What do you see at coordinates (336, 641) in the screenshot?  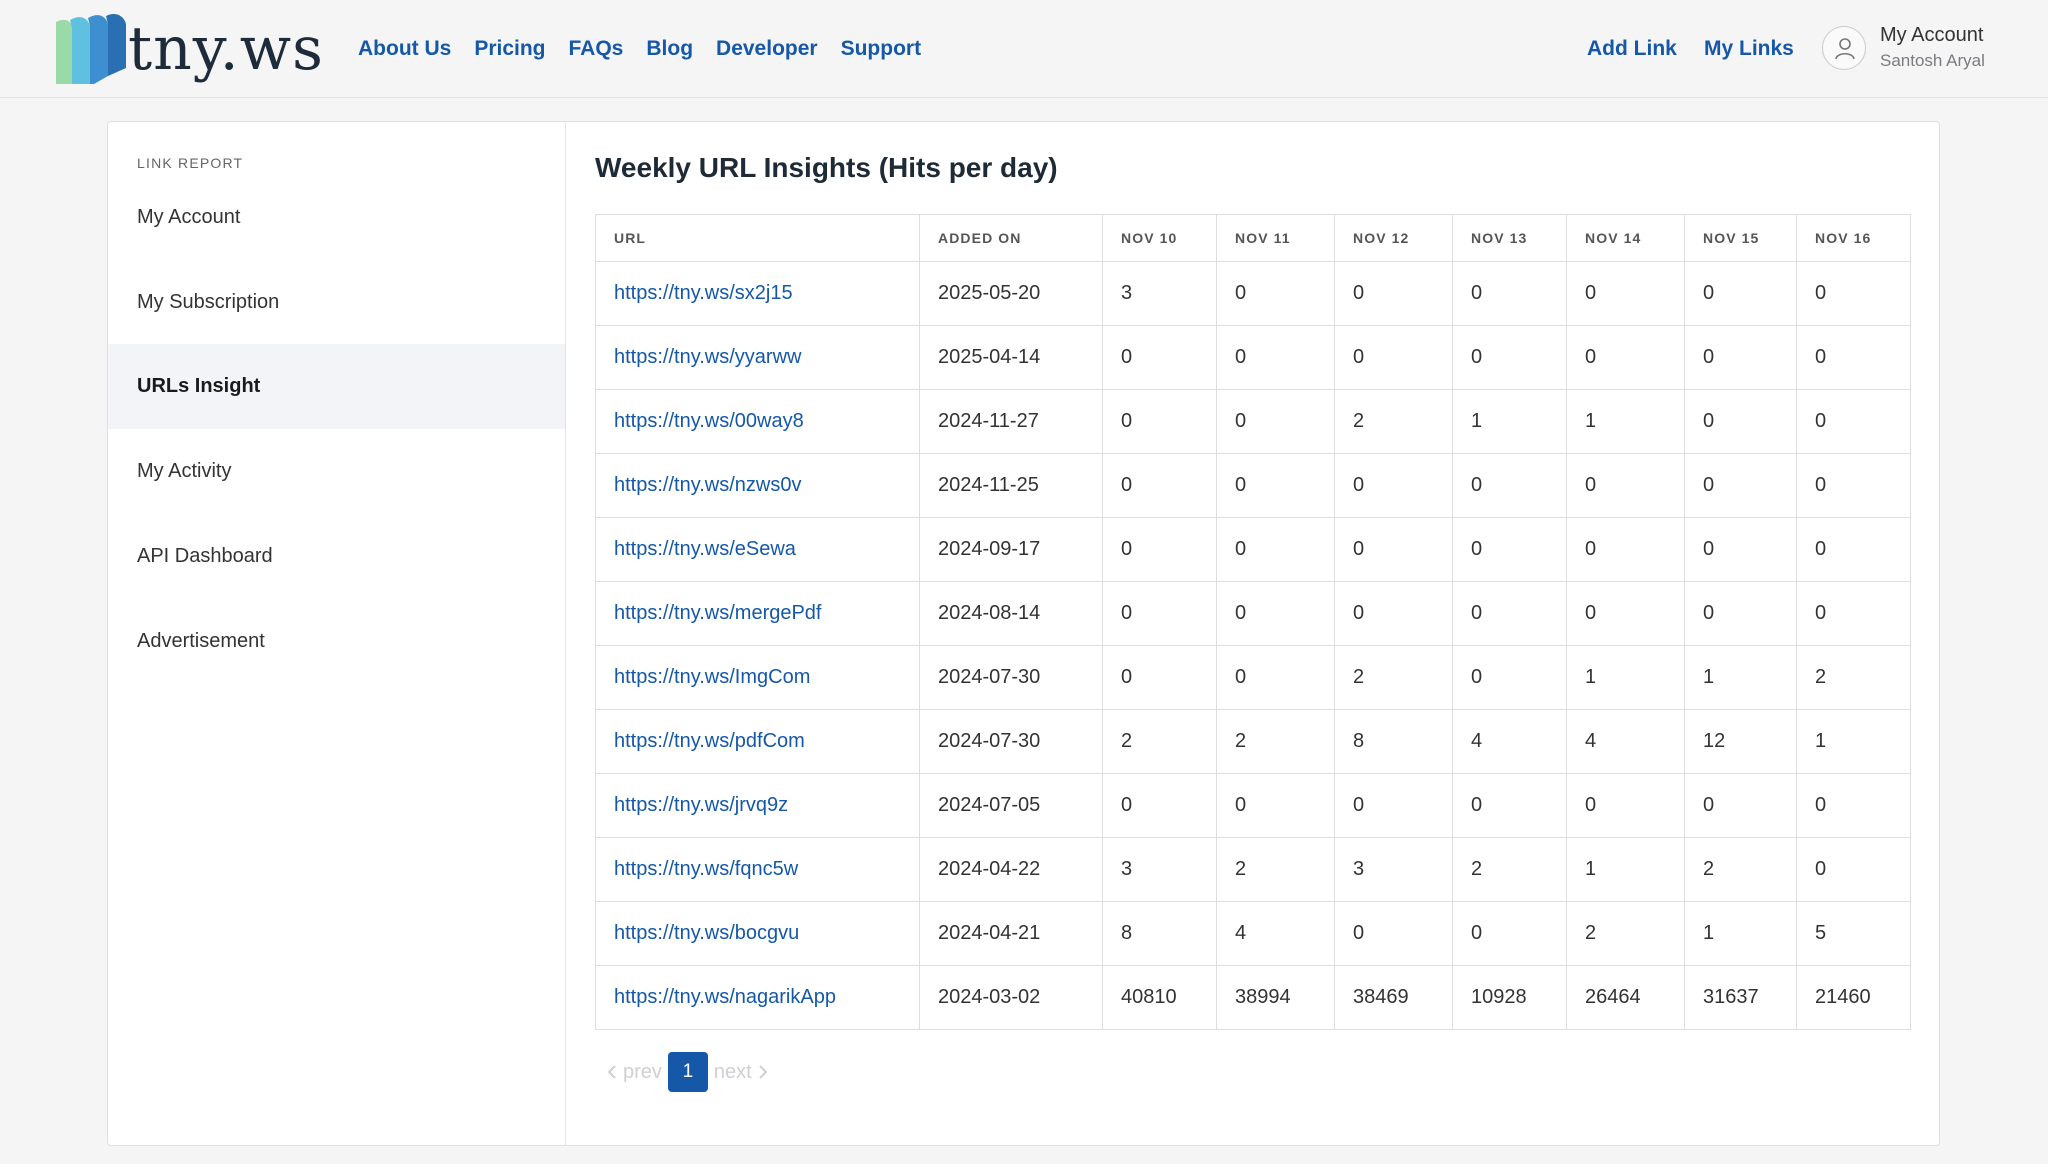 I see `sidebar-item-advertisement: Advertisement` at bounding box center [336, 641].